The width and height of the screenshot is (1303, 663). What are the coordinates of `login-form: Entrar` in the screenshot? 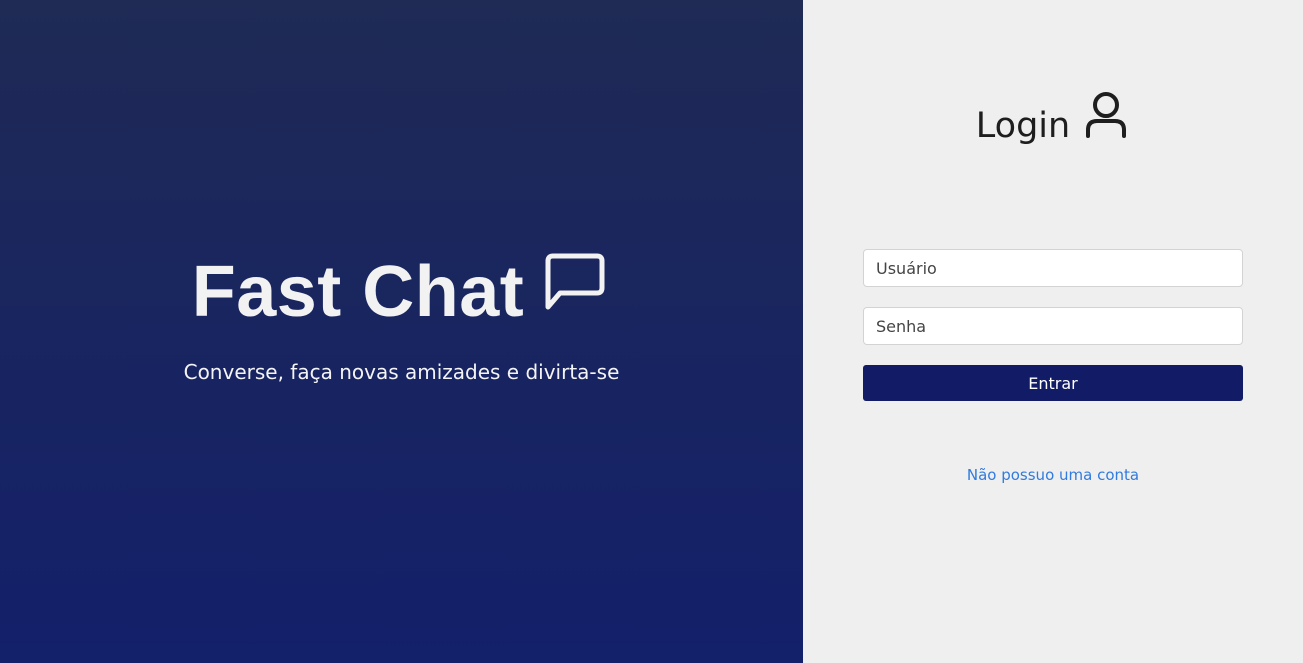 It's located at (1053, 325).